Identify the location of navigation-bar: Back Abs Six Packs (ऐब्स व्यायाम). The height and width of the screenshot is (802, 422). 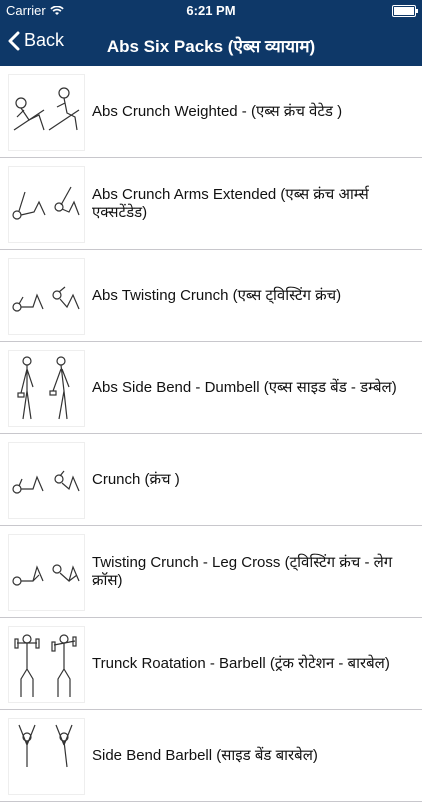
(211, 44).